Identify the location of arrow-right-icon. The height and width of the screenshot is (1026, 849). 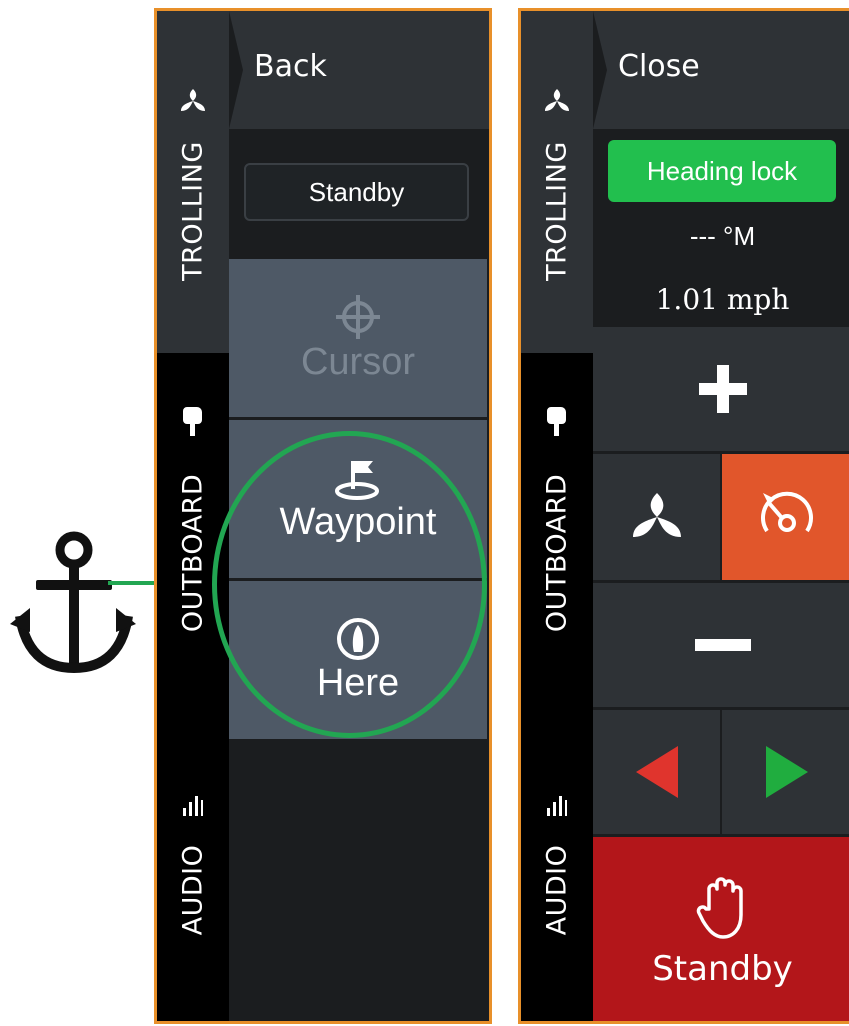
(787, 772).